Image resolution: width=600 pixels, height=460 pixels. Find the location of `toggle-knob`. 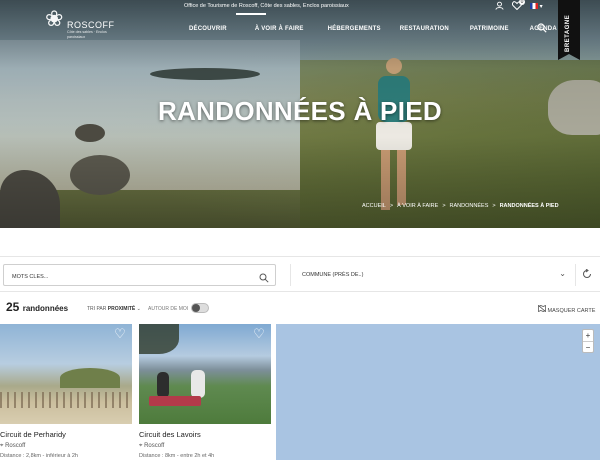

toggle-knob is located at coordinates (196, 308).